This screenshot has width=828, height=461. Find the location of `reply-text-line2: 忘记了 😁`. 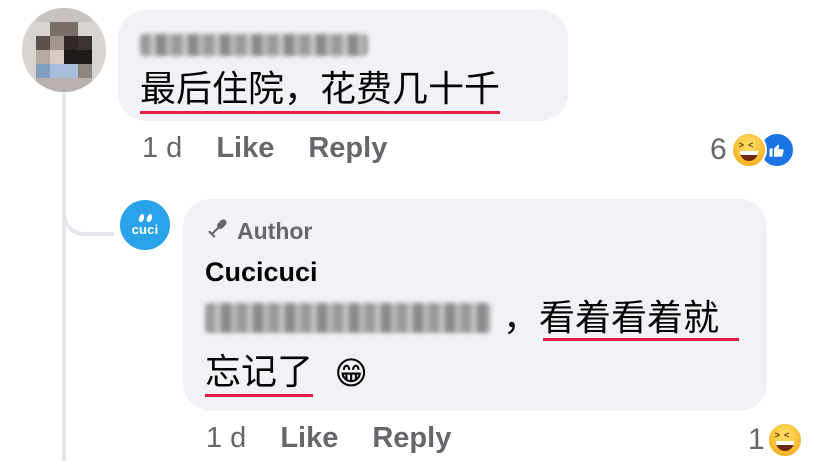

reply-text-line2: 忘记了 😁 is located at coordinates (286, 373).